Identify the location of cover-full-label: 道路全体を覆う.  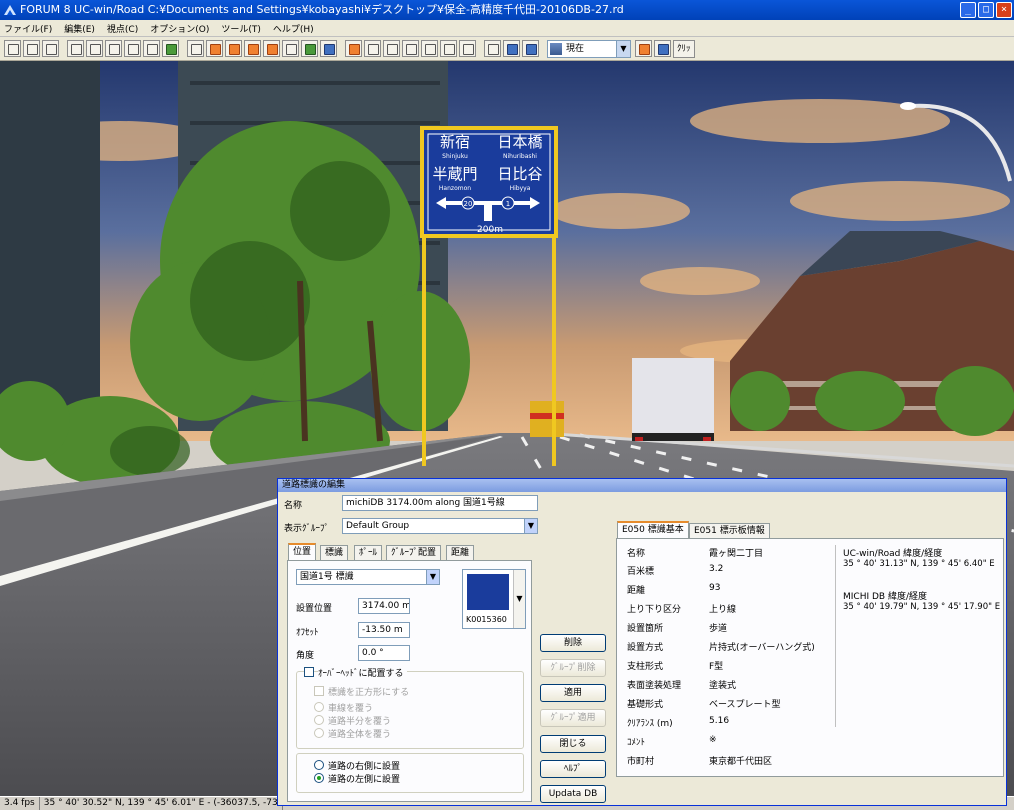
(360, 735).